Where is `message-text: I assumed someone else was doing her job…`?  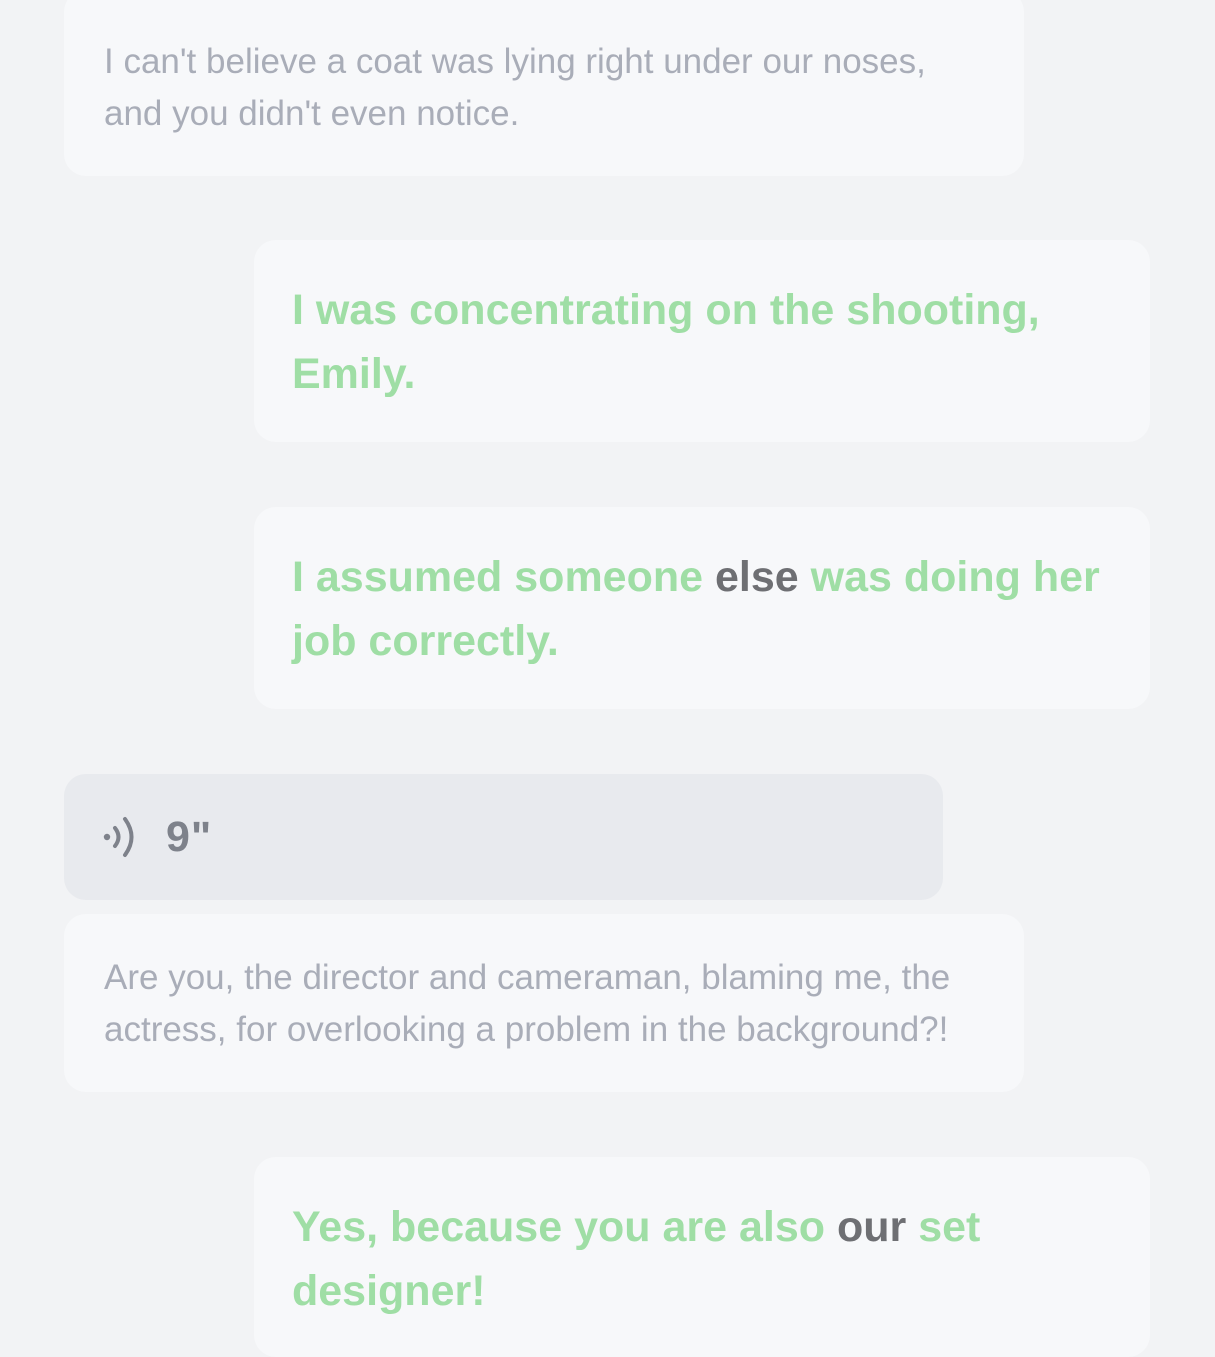
message-text: I assumed someone else was doing her job… is located at coordinates (702, 609).